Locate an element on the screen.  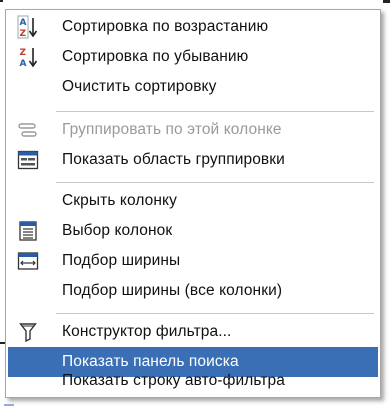
menu-item-label: Показать область группировки is located at coordinates (173, 159).